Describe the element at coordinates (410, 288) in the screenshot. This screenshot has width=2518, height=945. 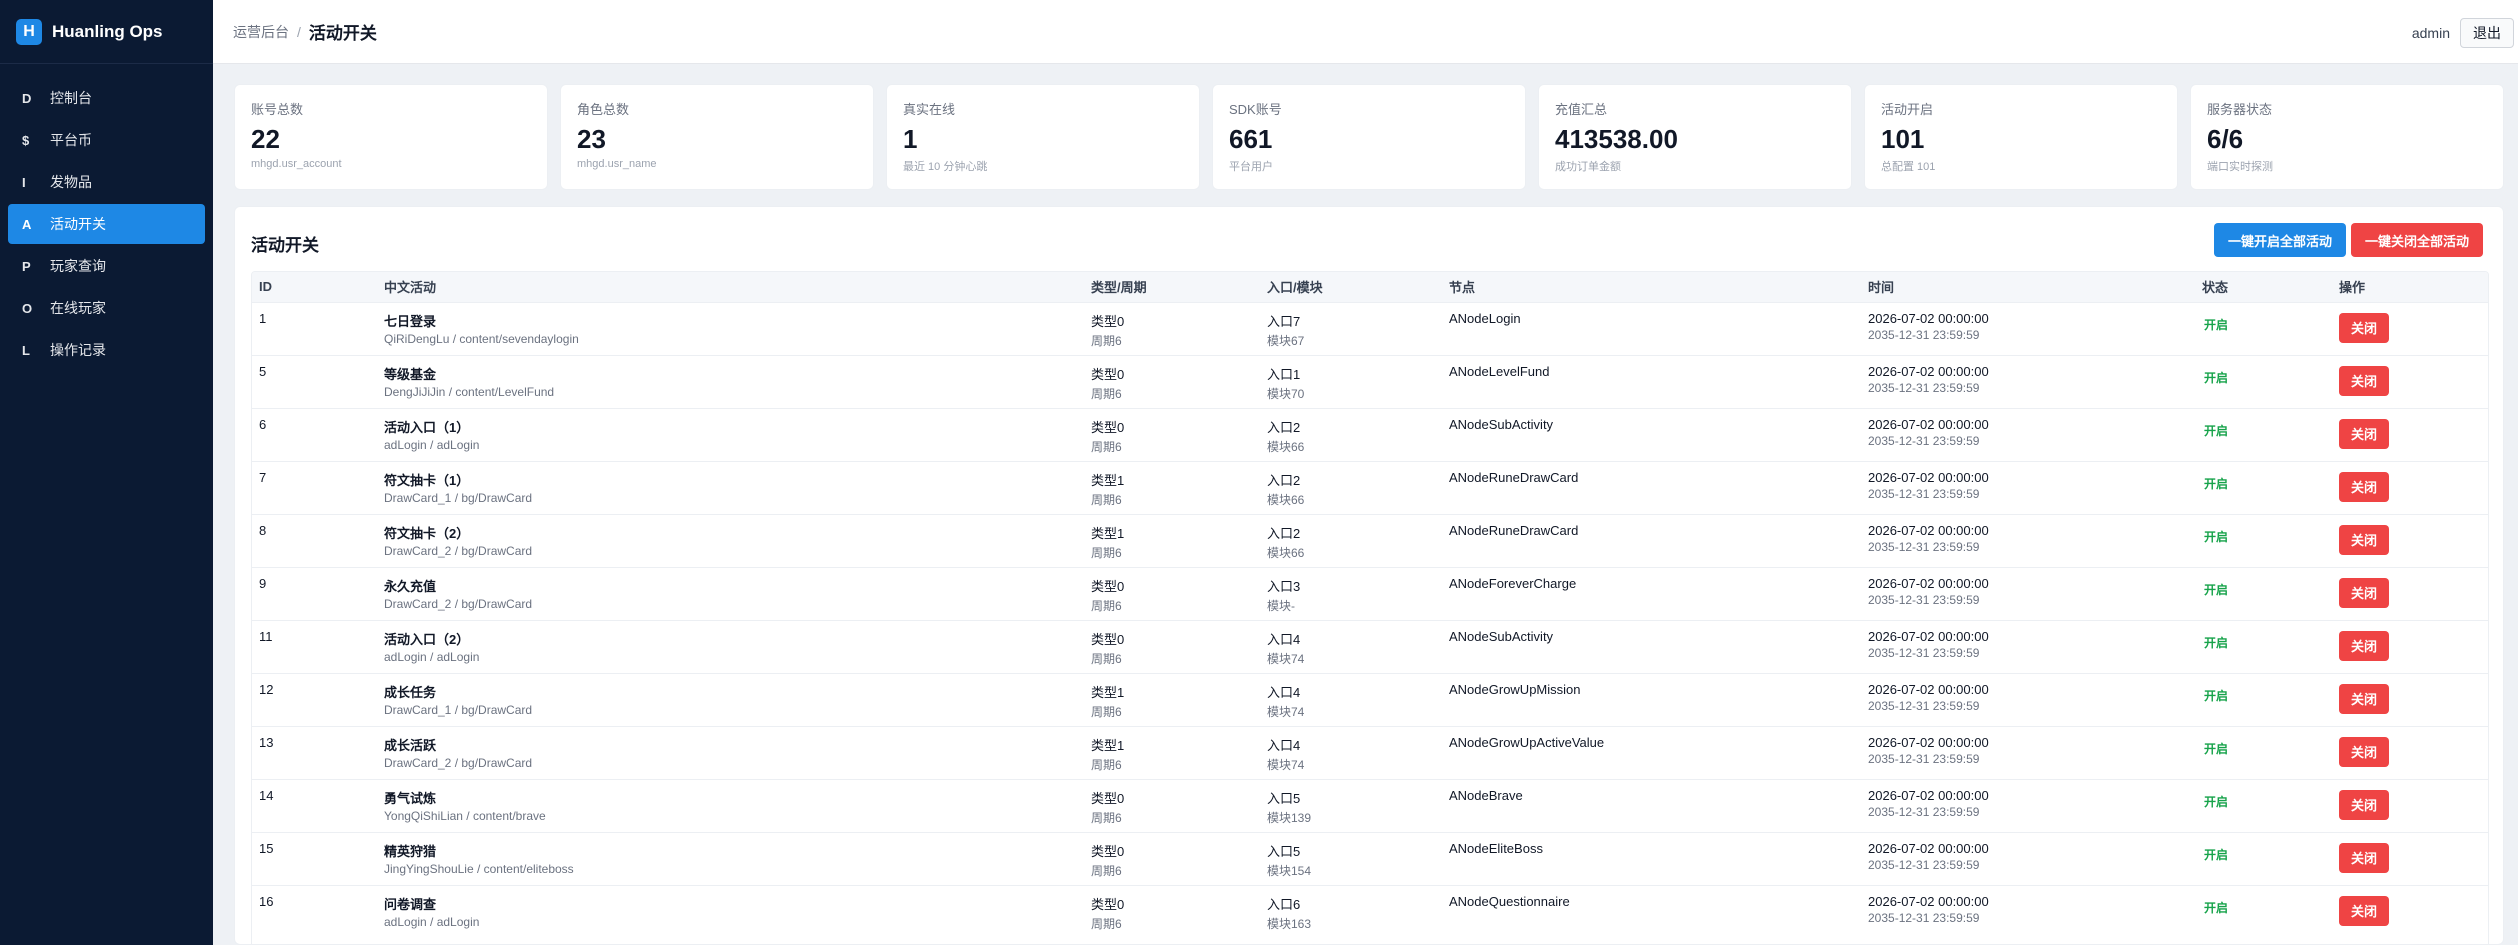
I see `column-header-activity: 中文活动` at that location.